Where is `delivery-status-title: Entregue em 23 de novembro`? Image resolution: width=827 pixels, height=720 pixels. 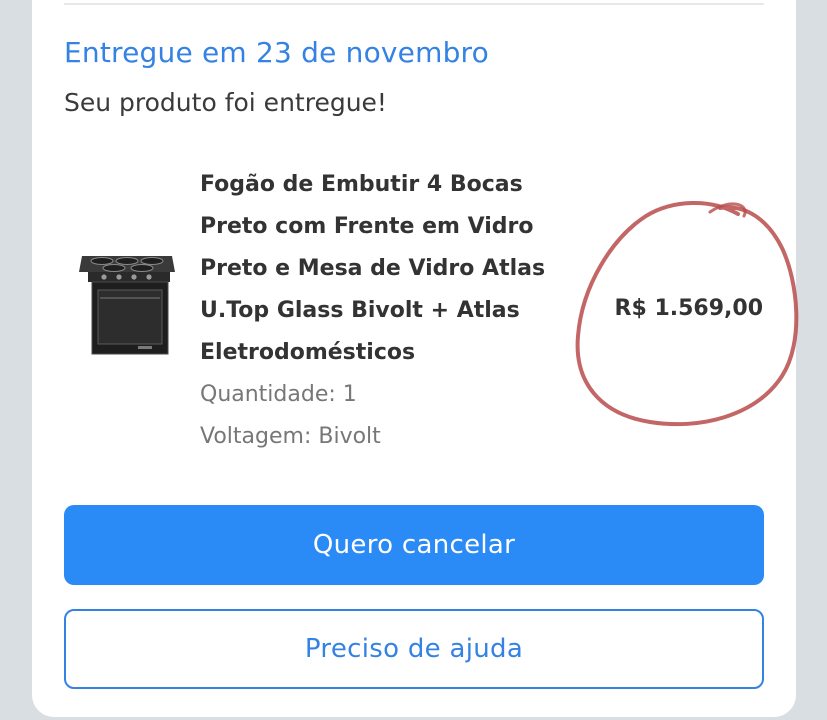 delivery-status-title: Entregue em 23 de novembro is located at coordinates (276, 52).